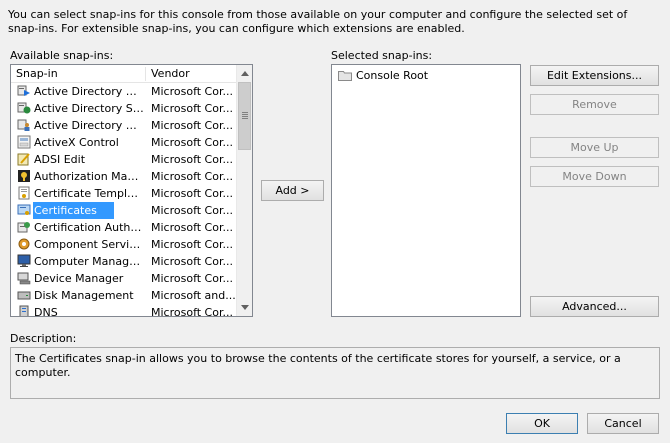 This screenshot has height=443, width=670. Describe the element at coordinates (24, 260) in the screenshot. I see `computer-management-icon` at that location.